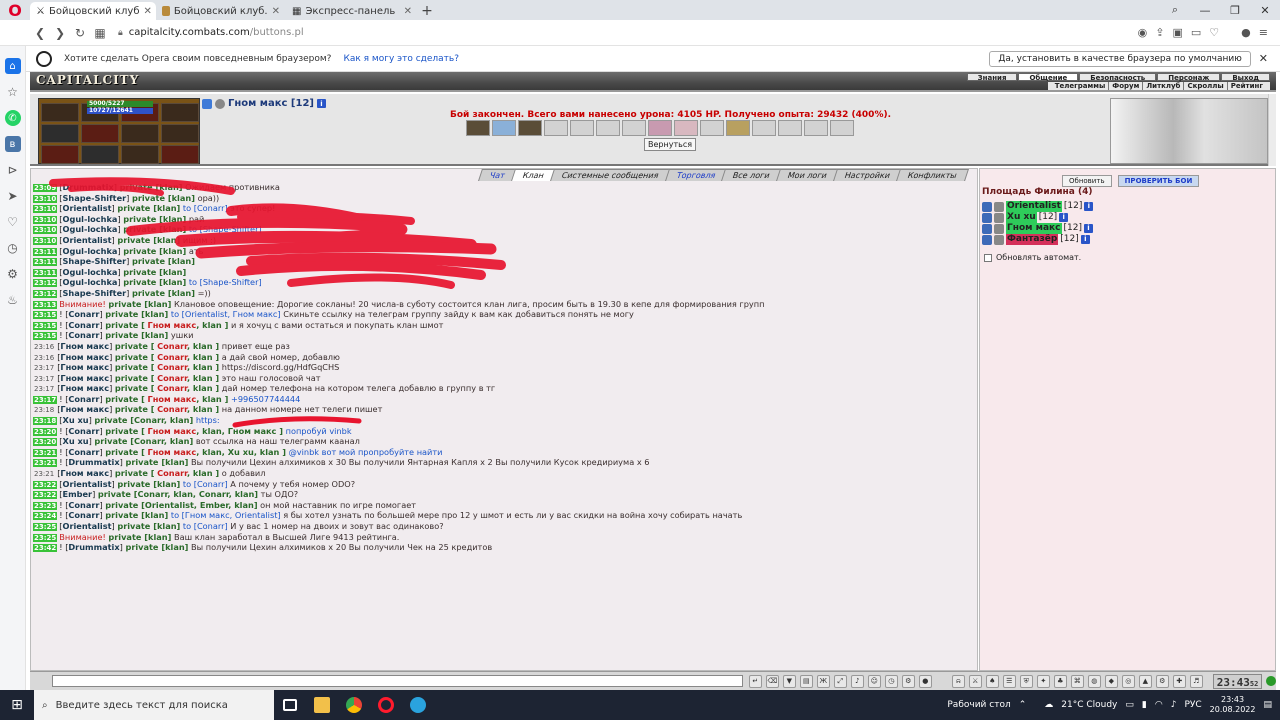  Describe the element at coordinates (1023, 705) in the screenshot. I see `chevron-up-icon: ⌃` at that location.